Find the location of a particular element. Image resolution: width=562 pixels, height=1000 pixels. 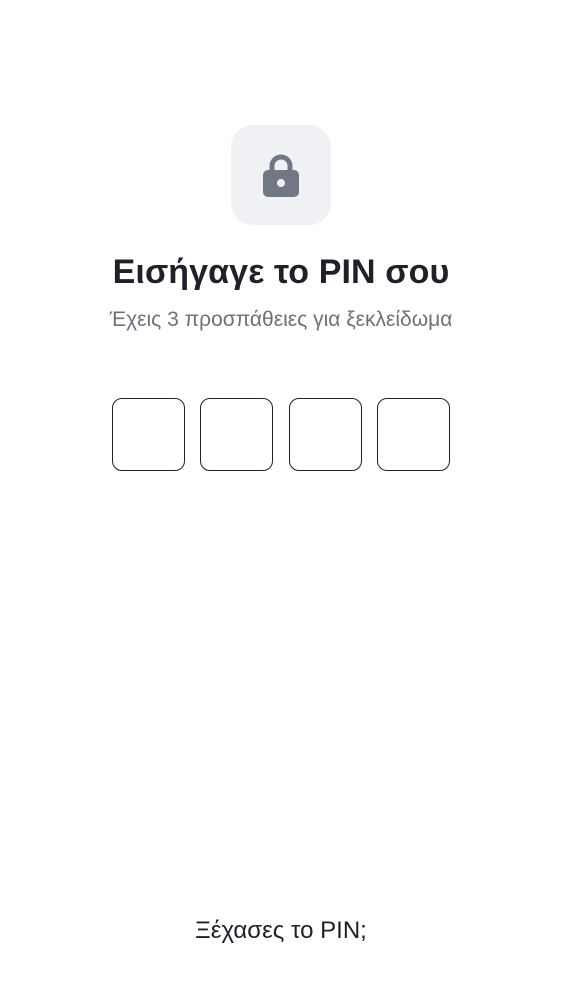

page-title: Εισήγαγε το PIN σου is located at coordinates (281, 272).